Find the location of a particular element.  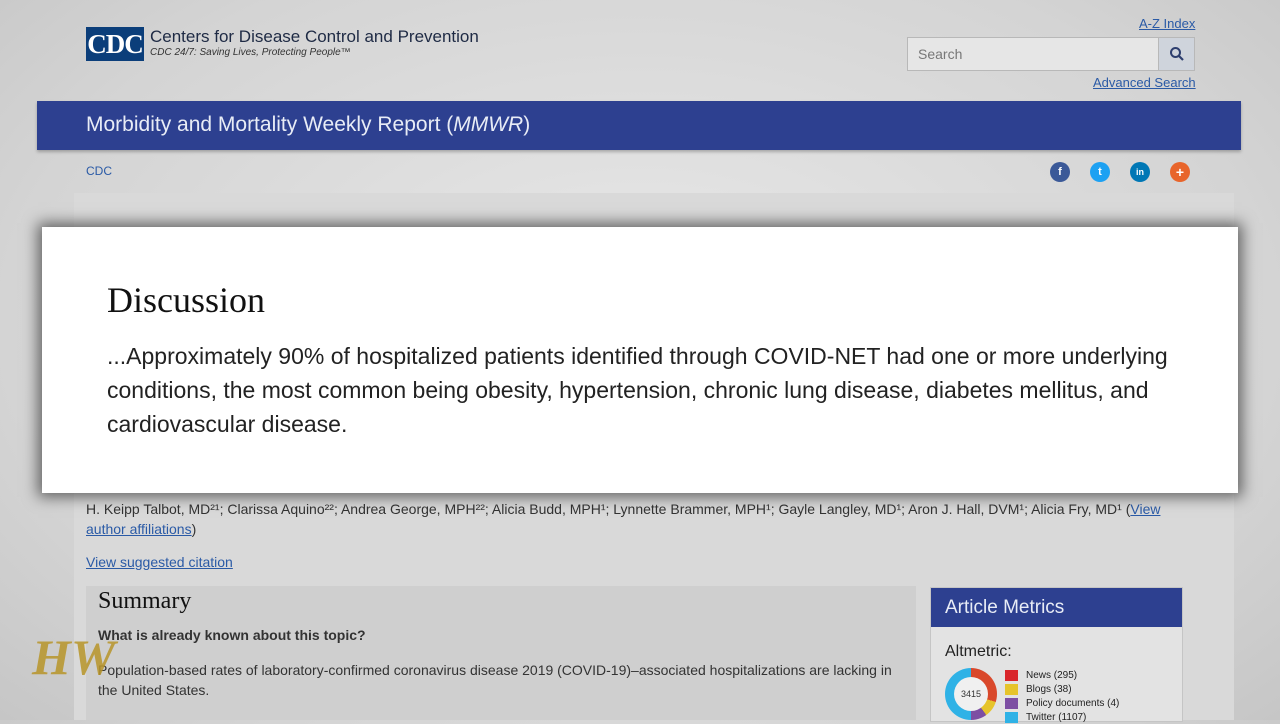

watermark-text: HW is located at coordinates (75, 656).